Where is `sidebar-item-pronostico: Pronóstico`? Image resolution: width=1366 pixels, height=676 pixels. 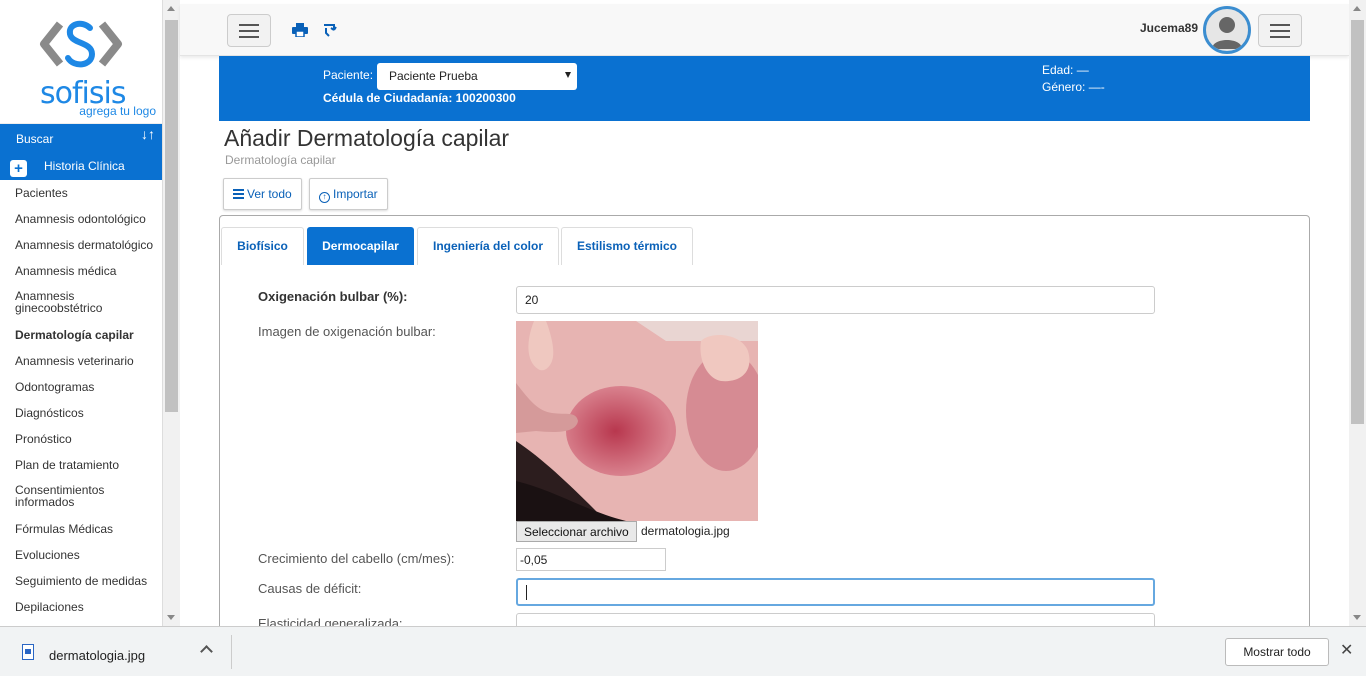
sidebar-item-pronostico: Pronóstico is located at coordinates (81, 439).